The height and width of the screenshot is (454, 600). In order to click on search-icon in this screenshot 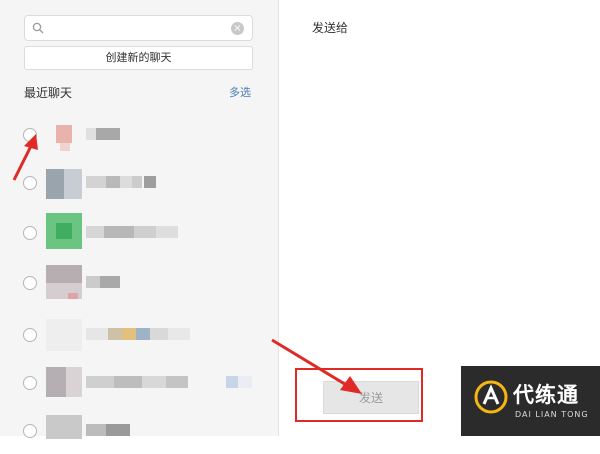, I will do `click(38, 28)`.